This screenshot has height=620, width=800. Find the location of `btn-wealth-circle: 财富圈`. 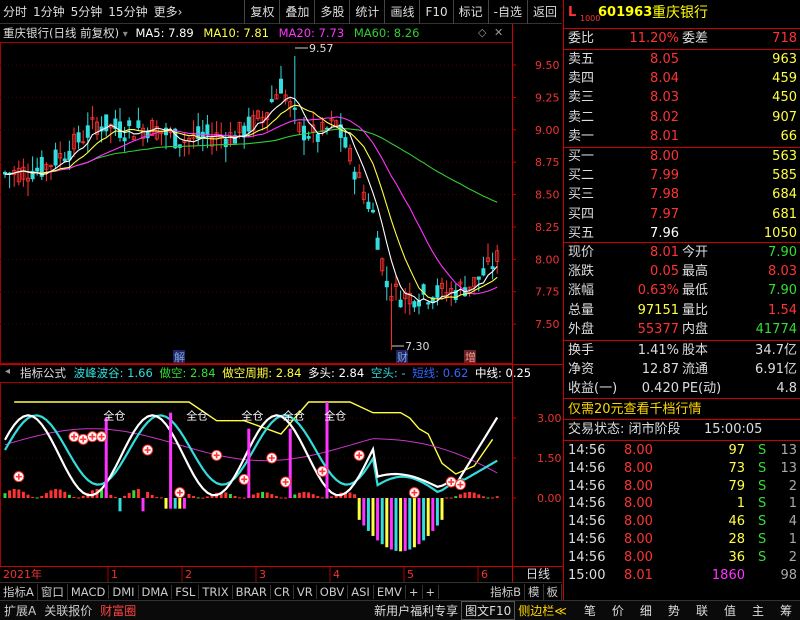

btn-wealth-circle: 财富圈 is located at coordinates (118, 610).